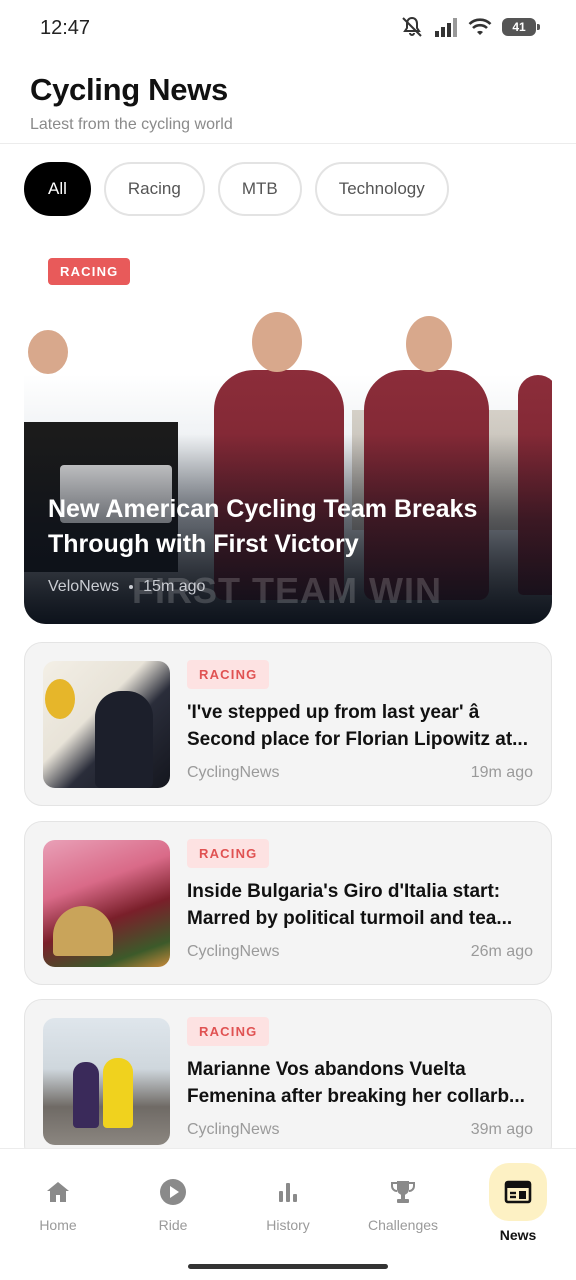  I want to click on nav-item-history: History, so click(288, 1205).